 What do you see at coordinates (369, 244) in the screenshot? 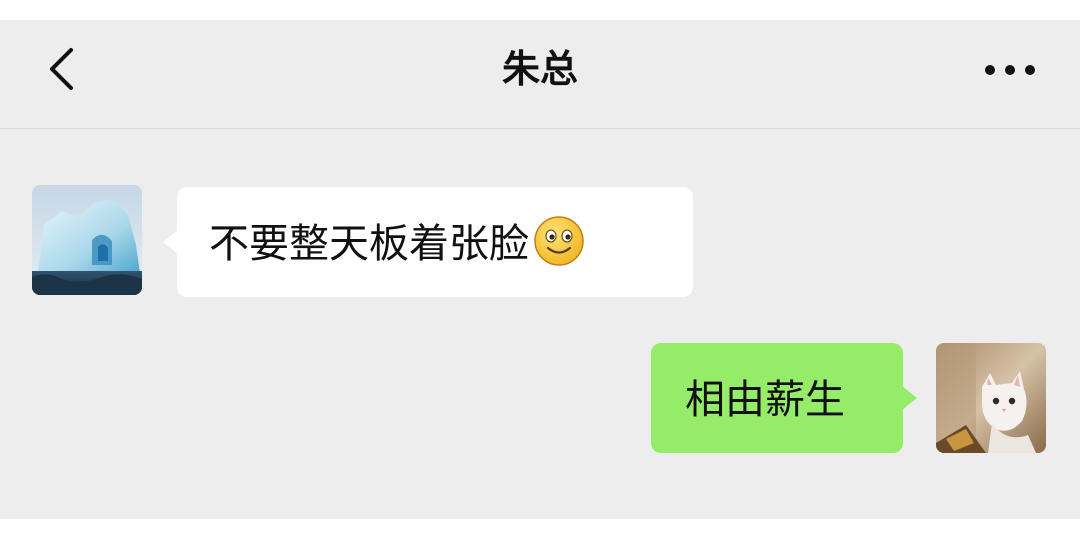
I see `message-text: 不要整天板着张脸` at bounding box center [369, 244].